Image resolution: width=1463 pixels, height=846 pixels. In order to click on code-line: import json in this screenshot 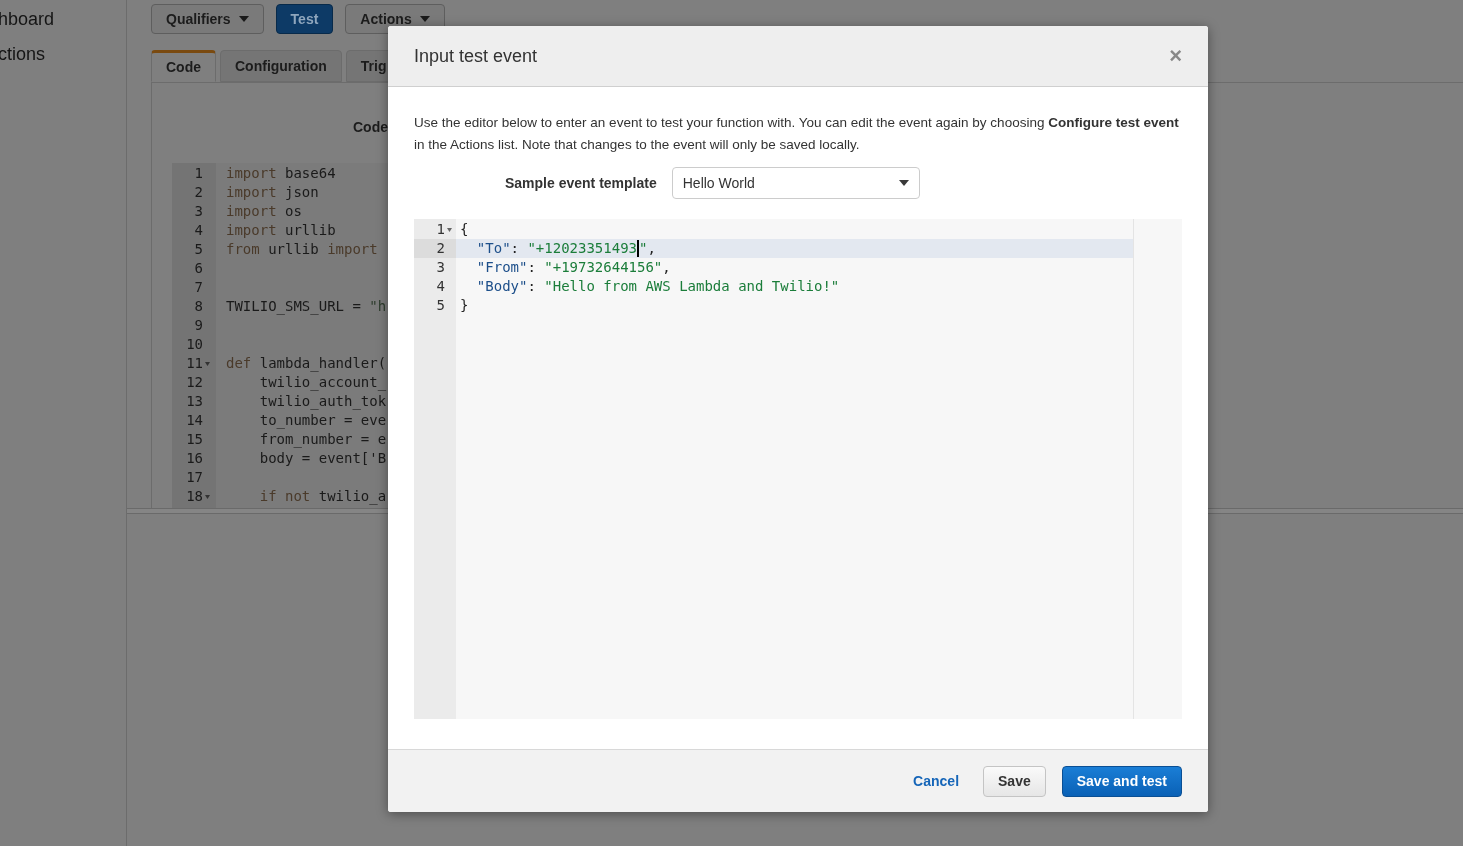, I will do `click(272, 192)`.